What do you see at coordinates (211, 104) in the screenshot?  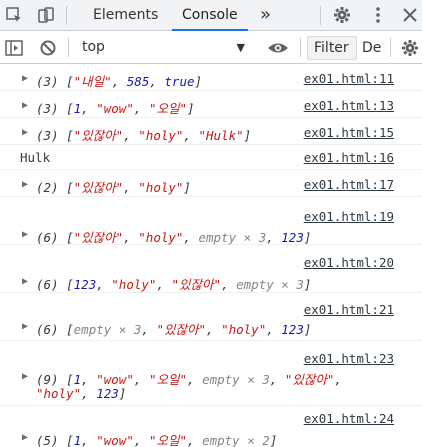 I see `console-message: ex01.html:13 ▶ (3) [1, "wow", "오일"]` at bounding box center [211, 104].